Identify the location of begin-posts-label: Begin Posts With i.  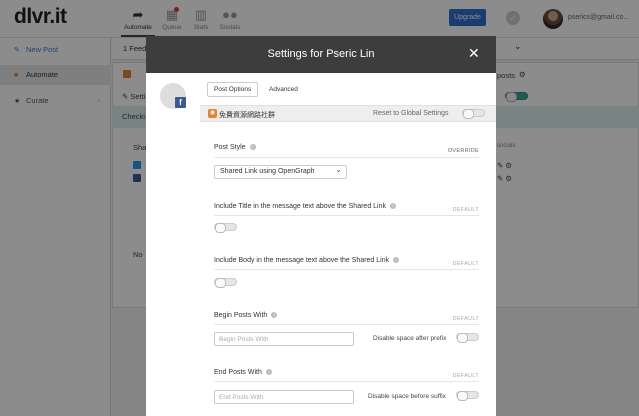
(246, 315).